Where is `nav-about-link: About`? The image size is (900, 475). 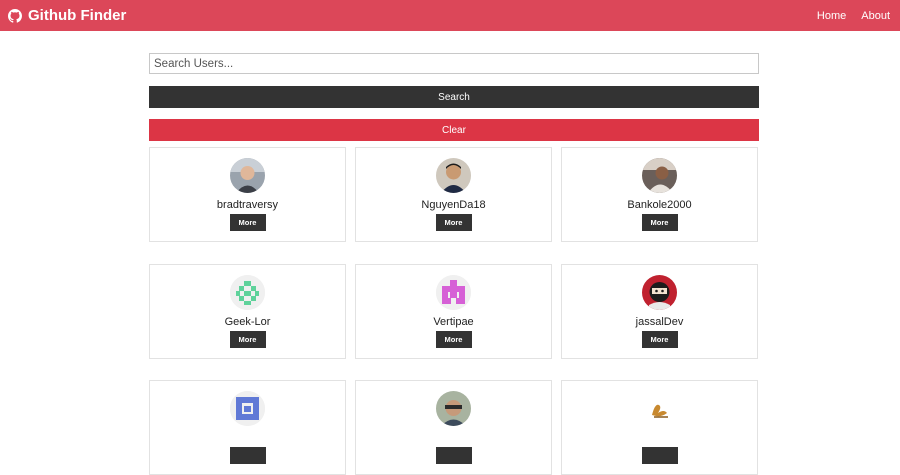
nav-about-link: About is located at coordinates (875, 16).